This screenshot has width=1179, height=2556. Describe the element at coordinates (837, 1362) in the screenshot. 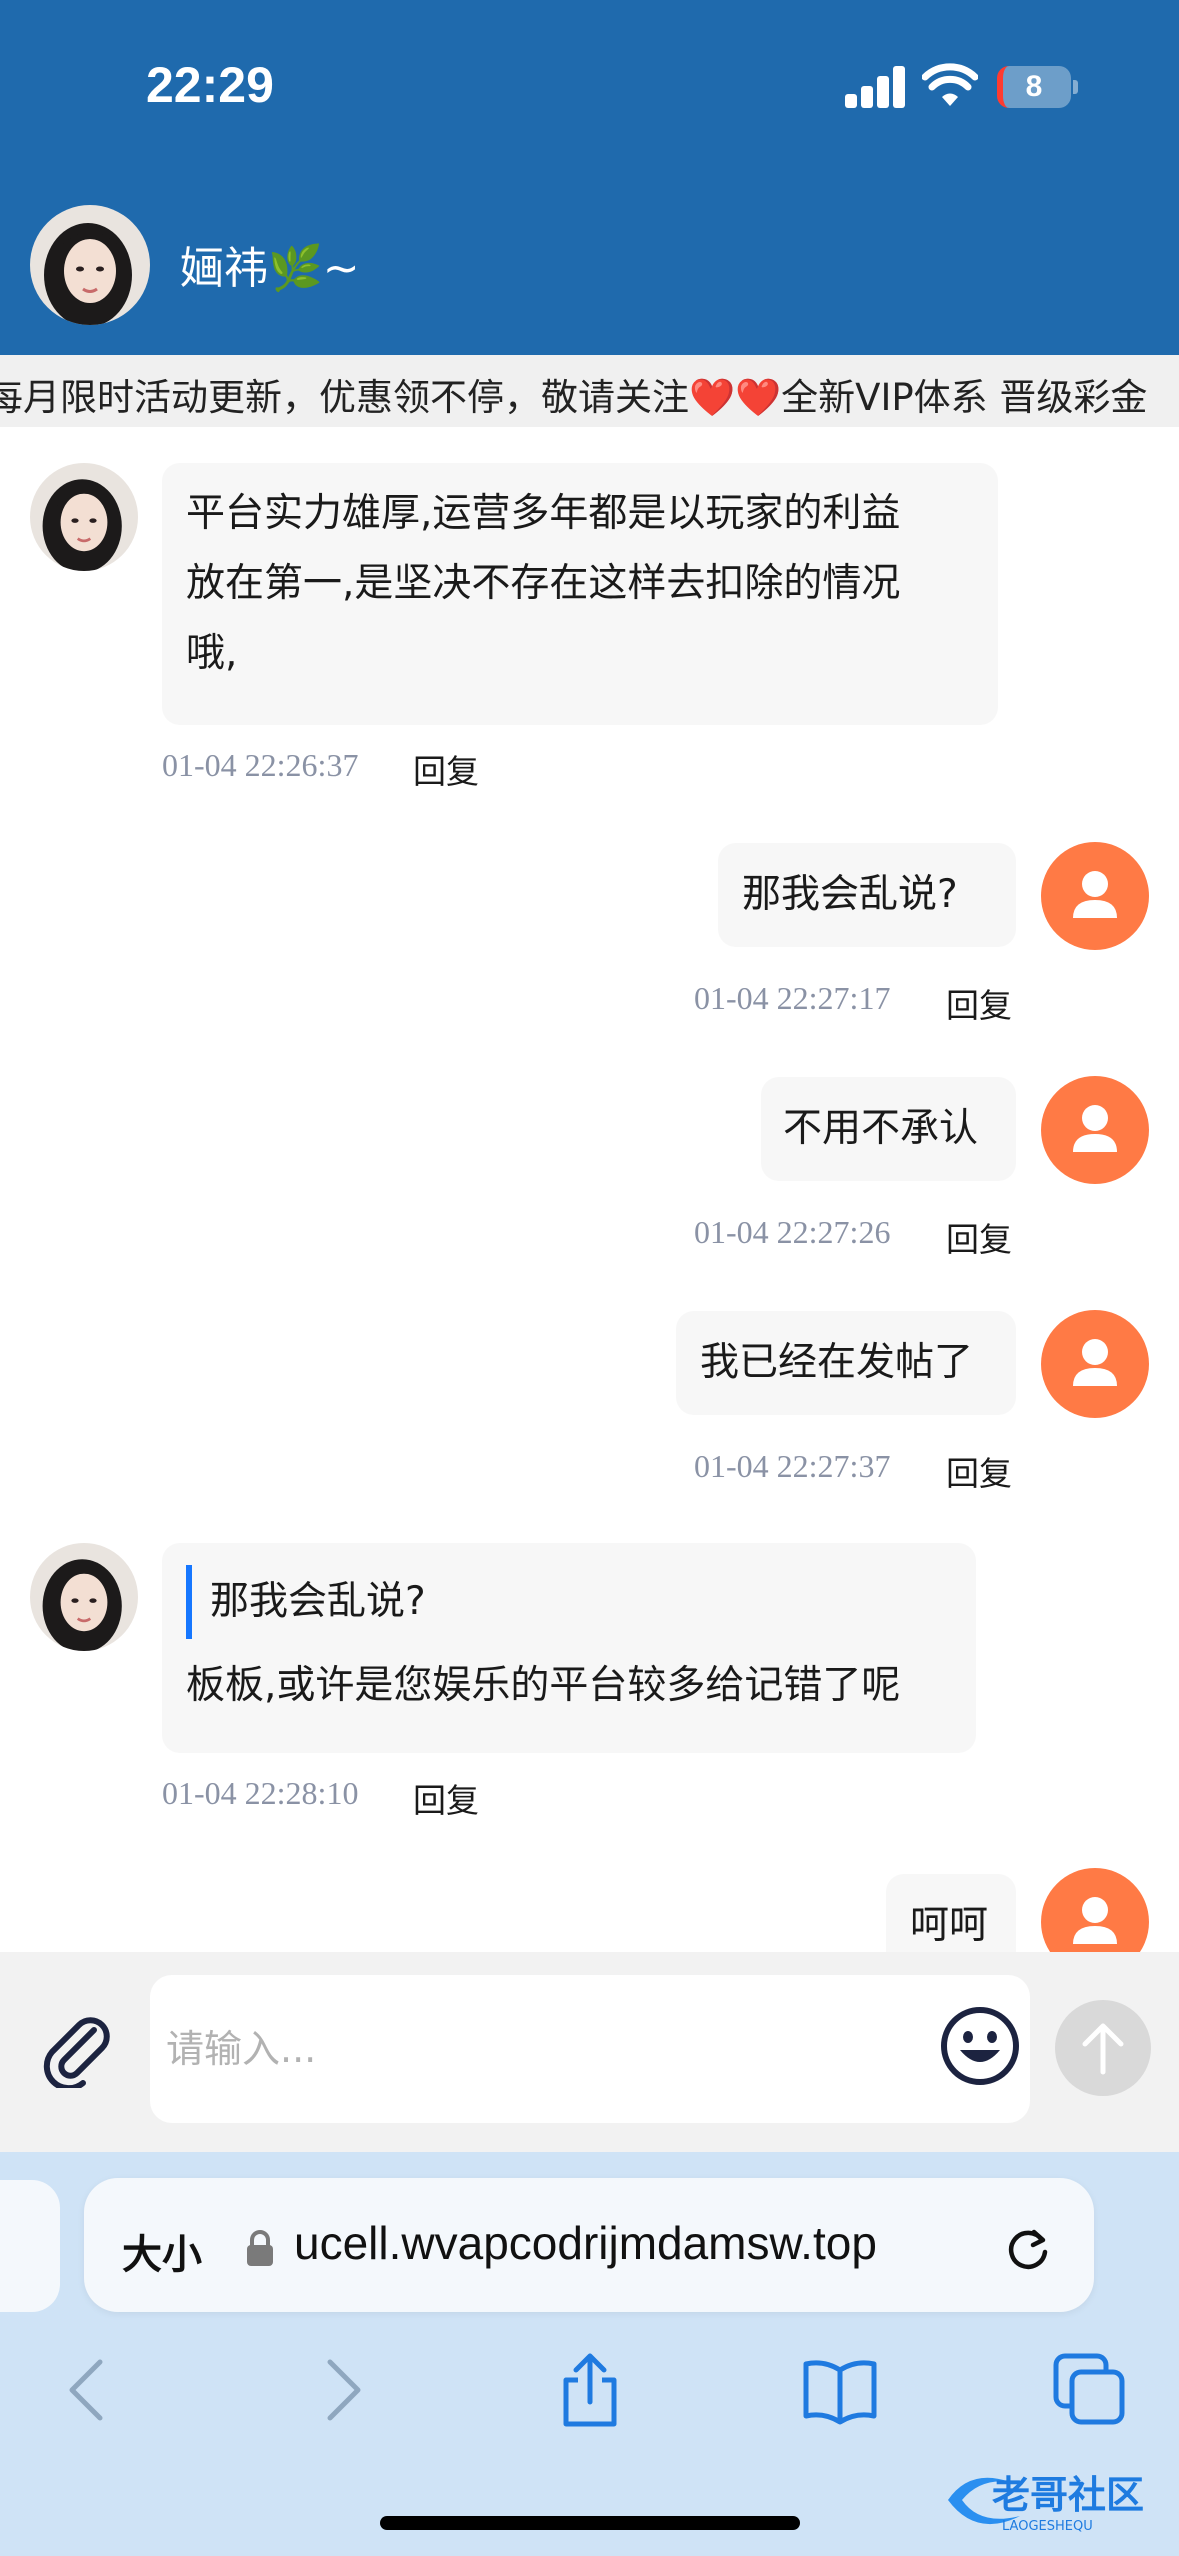

I see `message-text: 我已经在发帖了` at that location.